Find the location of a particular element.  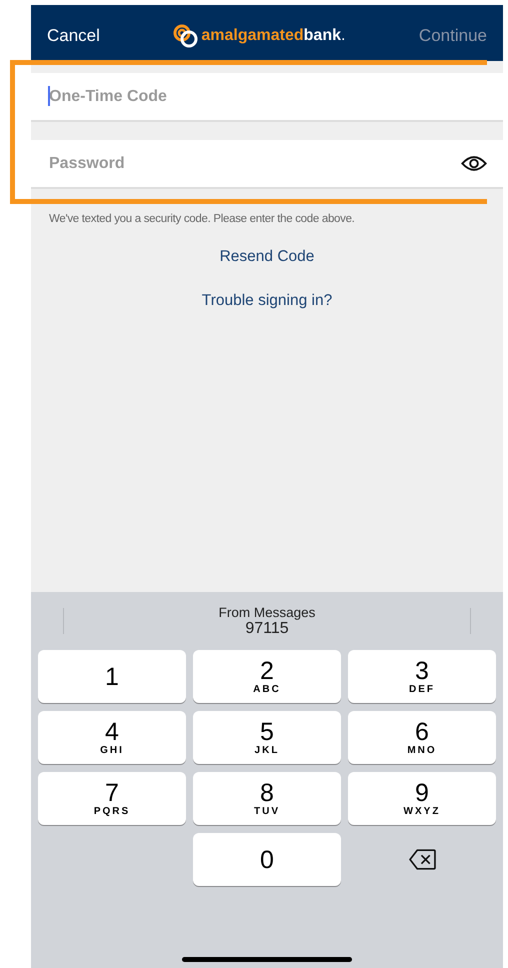

key: 1 is located at coordinates (112, 676).